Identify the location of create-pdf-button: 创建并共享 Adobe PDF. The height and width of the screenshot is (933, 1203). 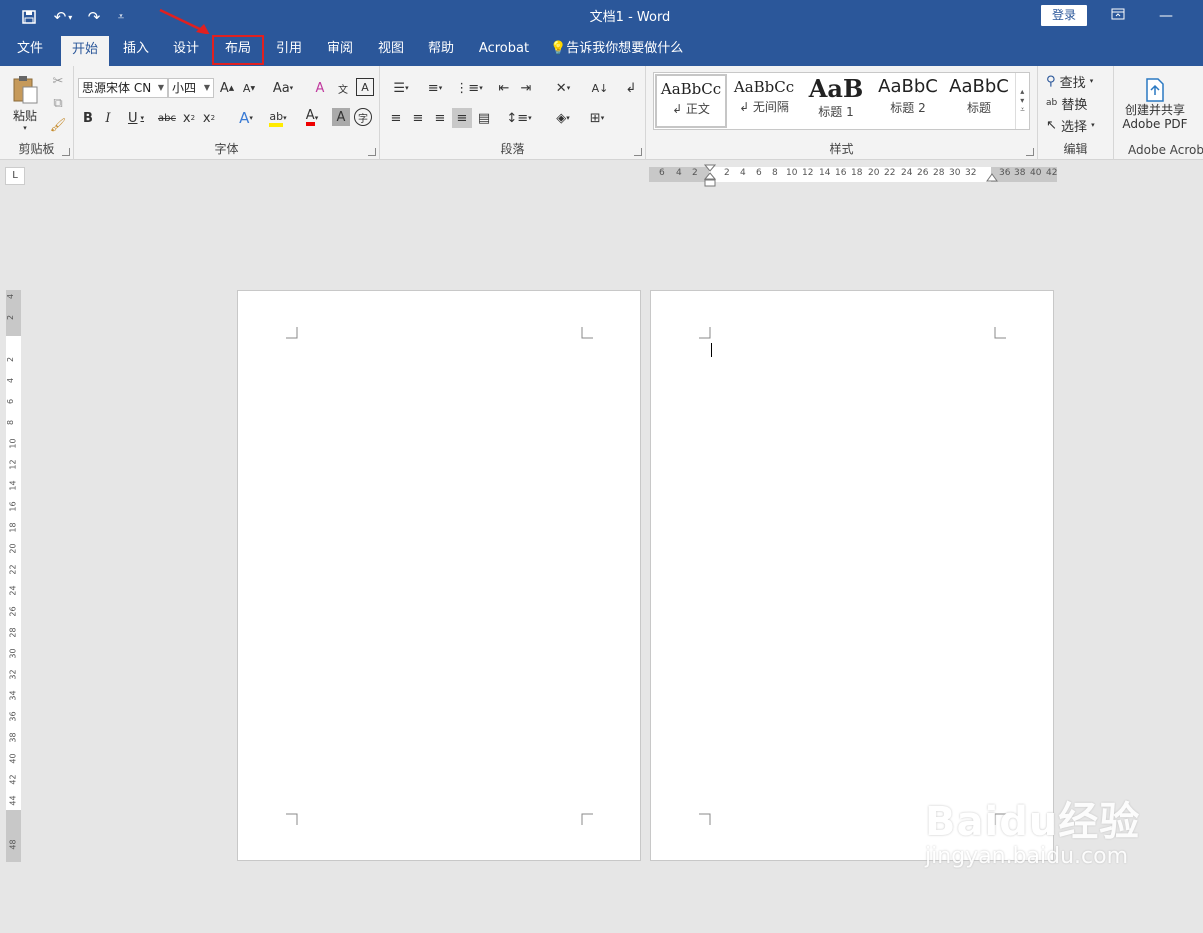
(1155, 104).